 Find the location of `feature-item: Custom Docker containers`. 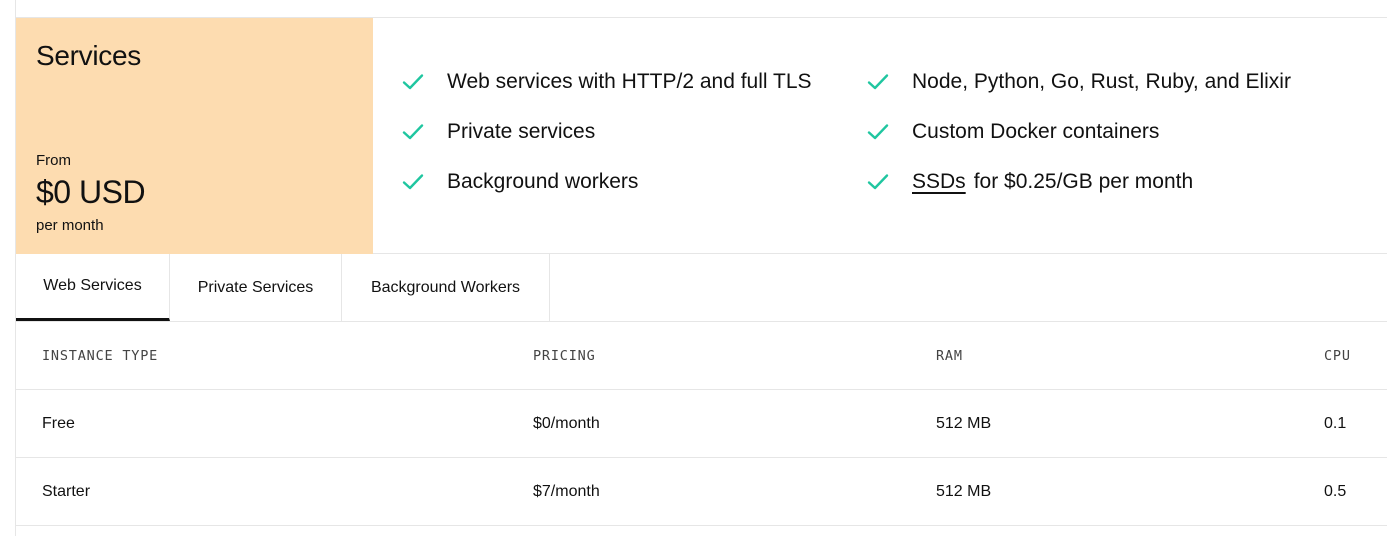

feature-item: Custom Docker containers is located at coordinates (1012, 132).